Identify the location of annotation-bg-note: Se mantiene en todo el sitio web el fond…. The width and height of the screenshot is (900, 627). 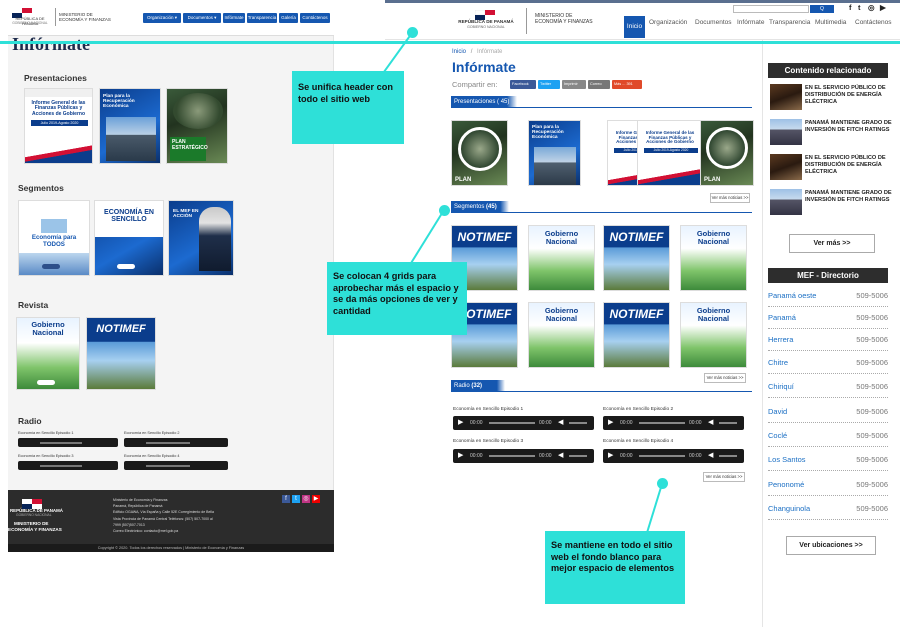
(615, 567).